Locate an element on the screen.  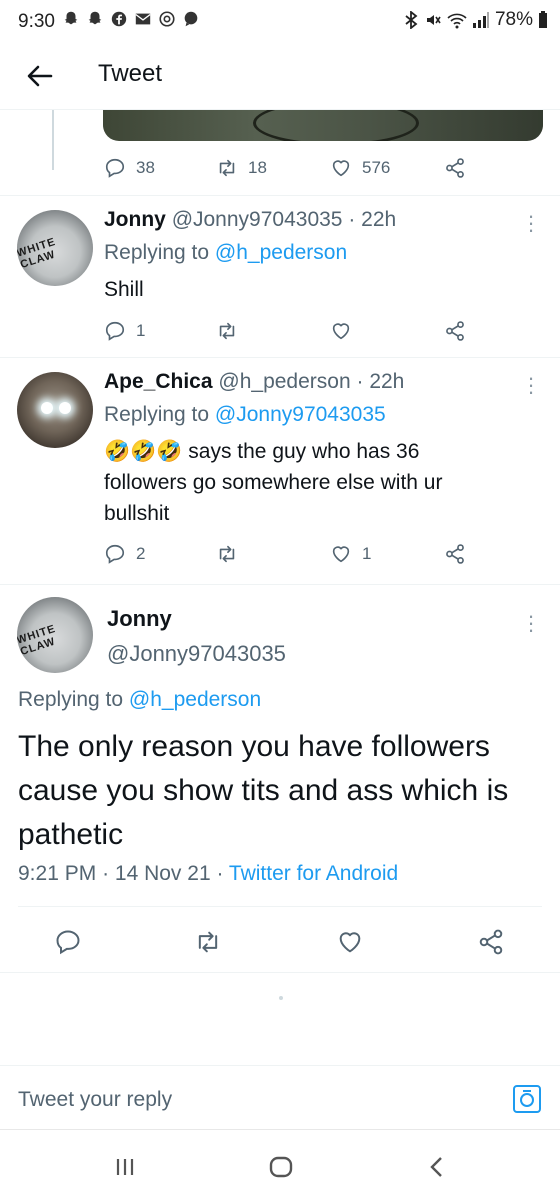
parent-tweet-actions: 38 18 576 is located at coordinates (289, 168).